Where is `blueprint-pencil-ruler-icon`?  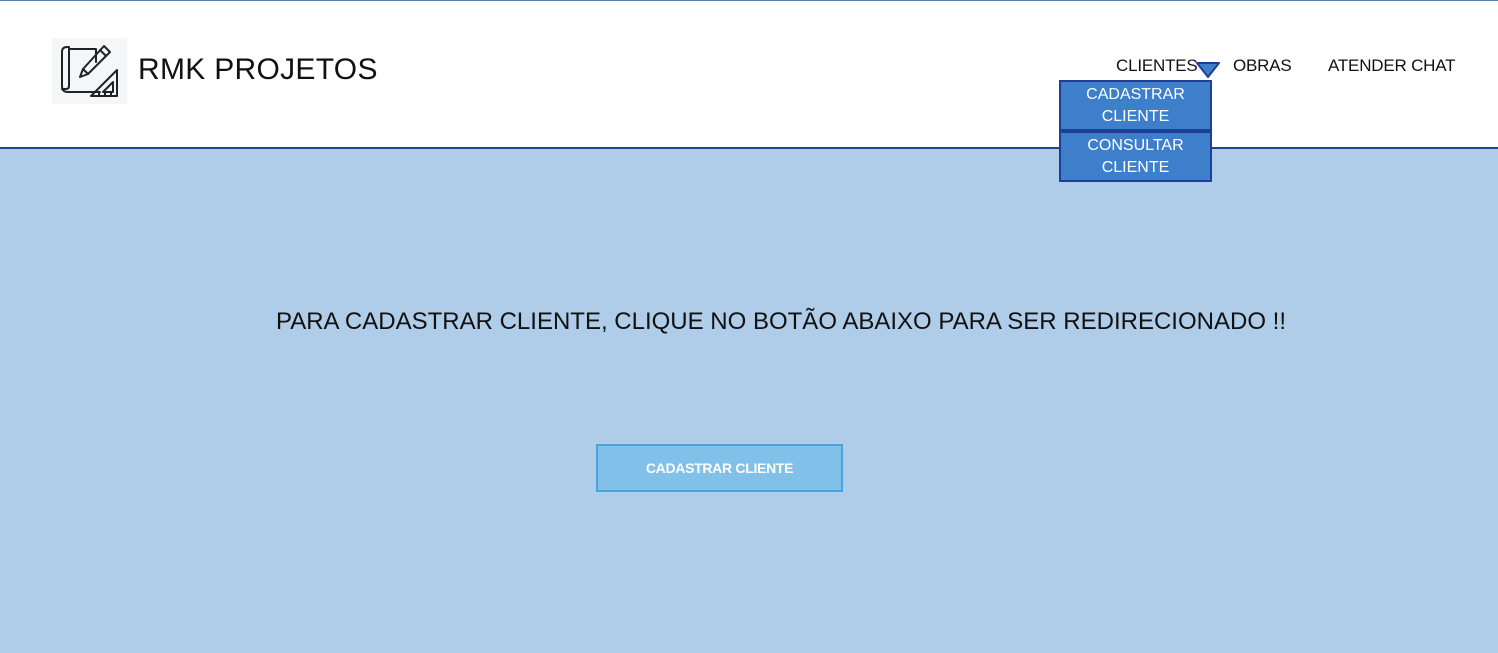 blueprint-pencil-ruler-icon is located at coordinates (89, 71).